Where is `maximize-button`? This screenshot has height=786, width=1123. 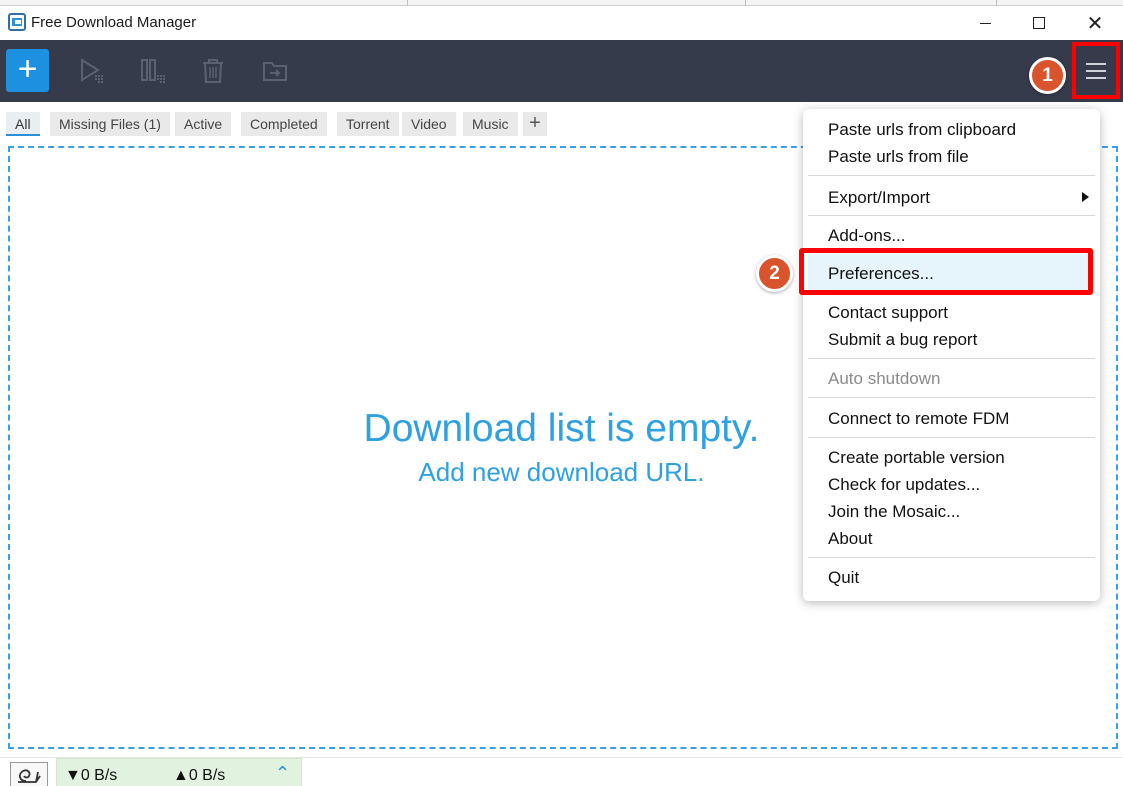
maximize-button is located at coordinates (1039, 23).